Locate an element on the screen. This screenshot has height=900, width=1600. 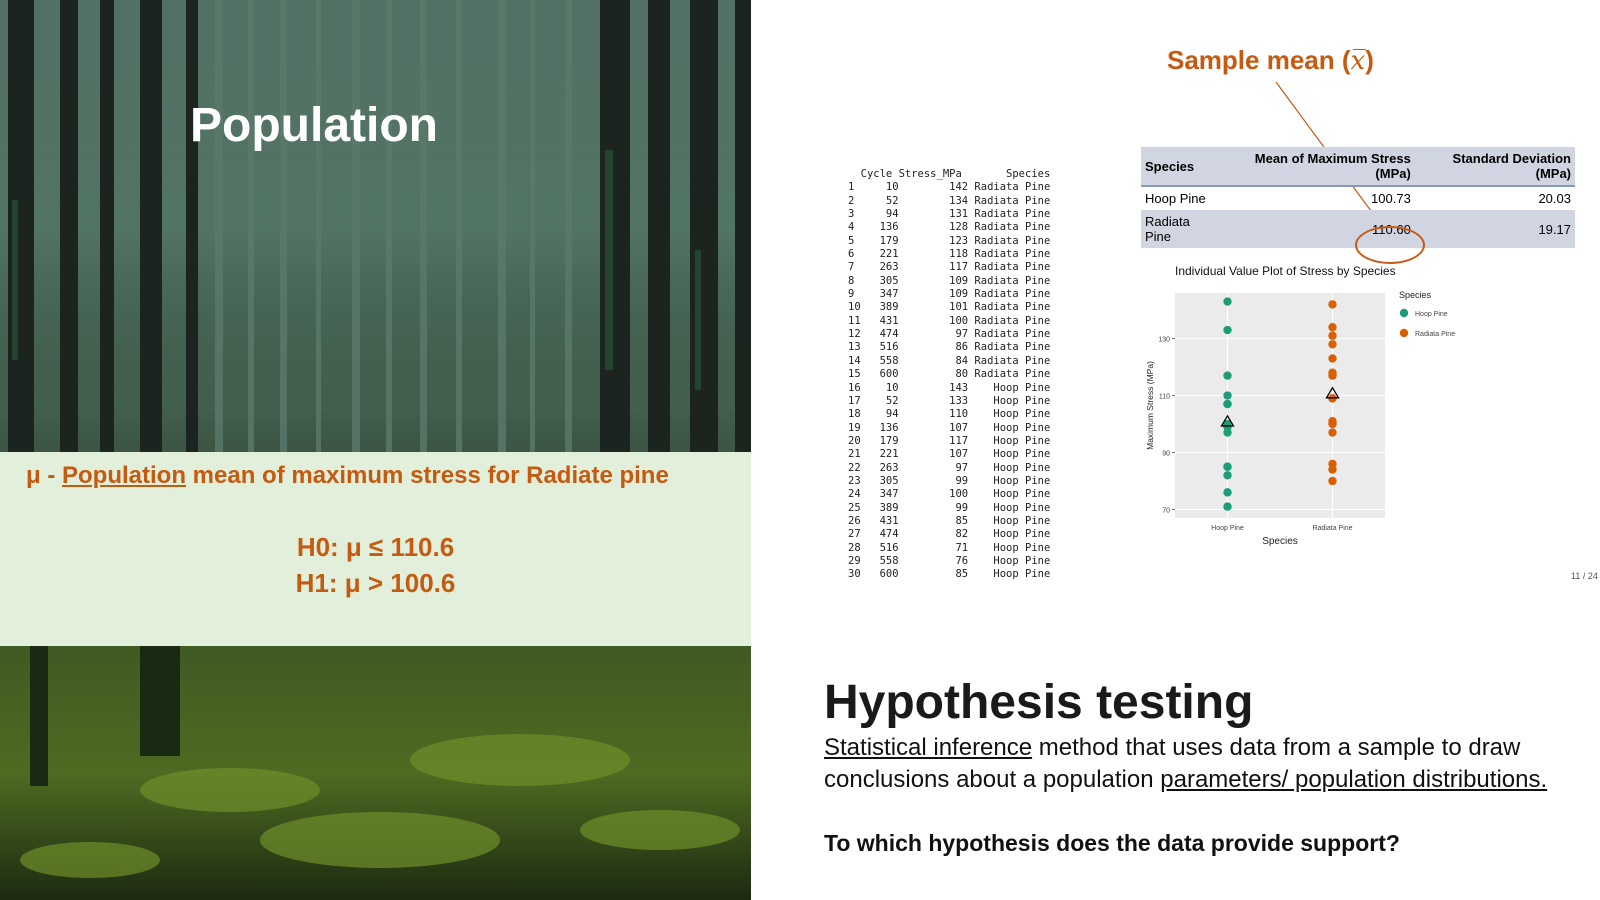
data-table-row: 15 600 80 Radiata Pine is located at coordinates (949, 374).